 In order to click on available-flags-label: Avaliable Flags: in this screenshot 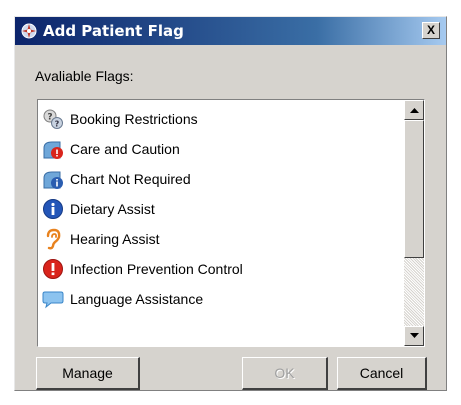, I will do `click(84, 76)`.